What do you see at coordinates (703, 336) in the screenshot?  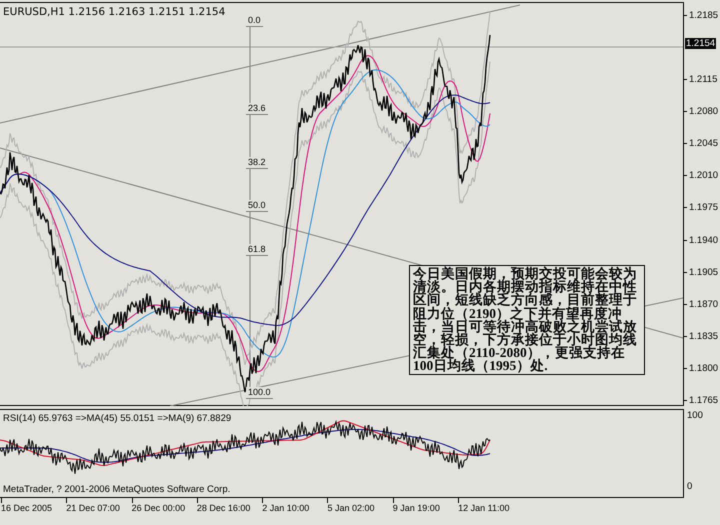 I see `price-axis-label: 1.1835` at bounding box center [703, 336].